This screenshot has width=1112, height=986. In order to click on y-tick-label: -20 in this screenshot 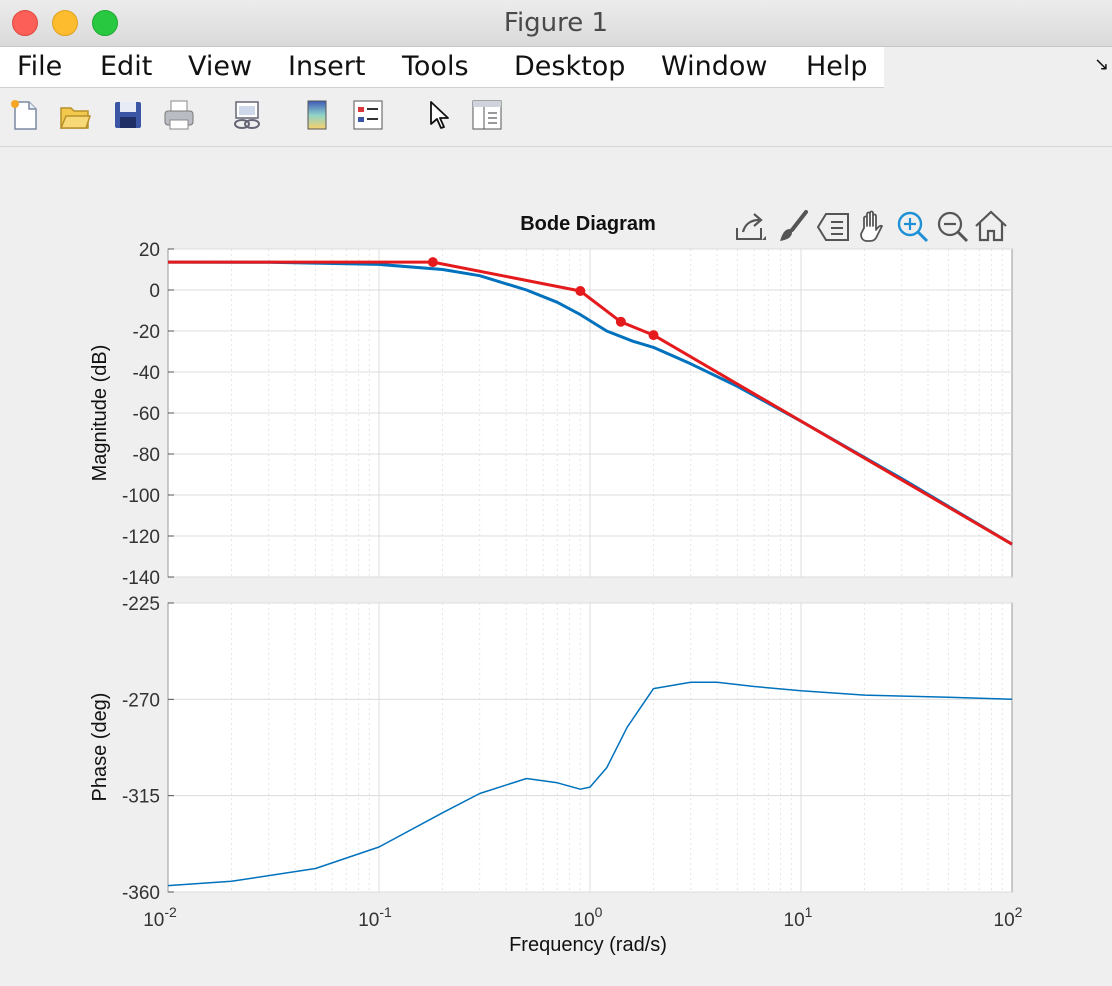, I will do `click(146, 332)`.